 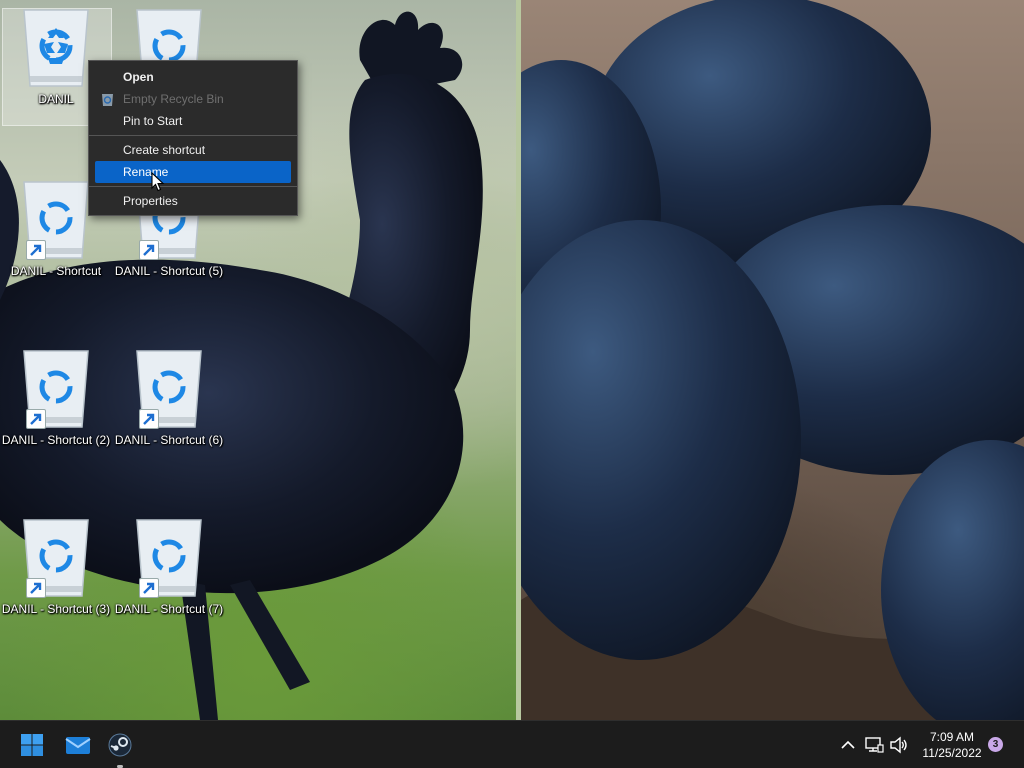 What do you see at coordinates (169, 609) in the screenshot?
I see `desktop-icon-label: DANIL - Shortcut (7)` at bounding box center [169, 609].